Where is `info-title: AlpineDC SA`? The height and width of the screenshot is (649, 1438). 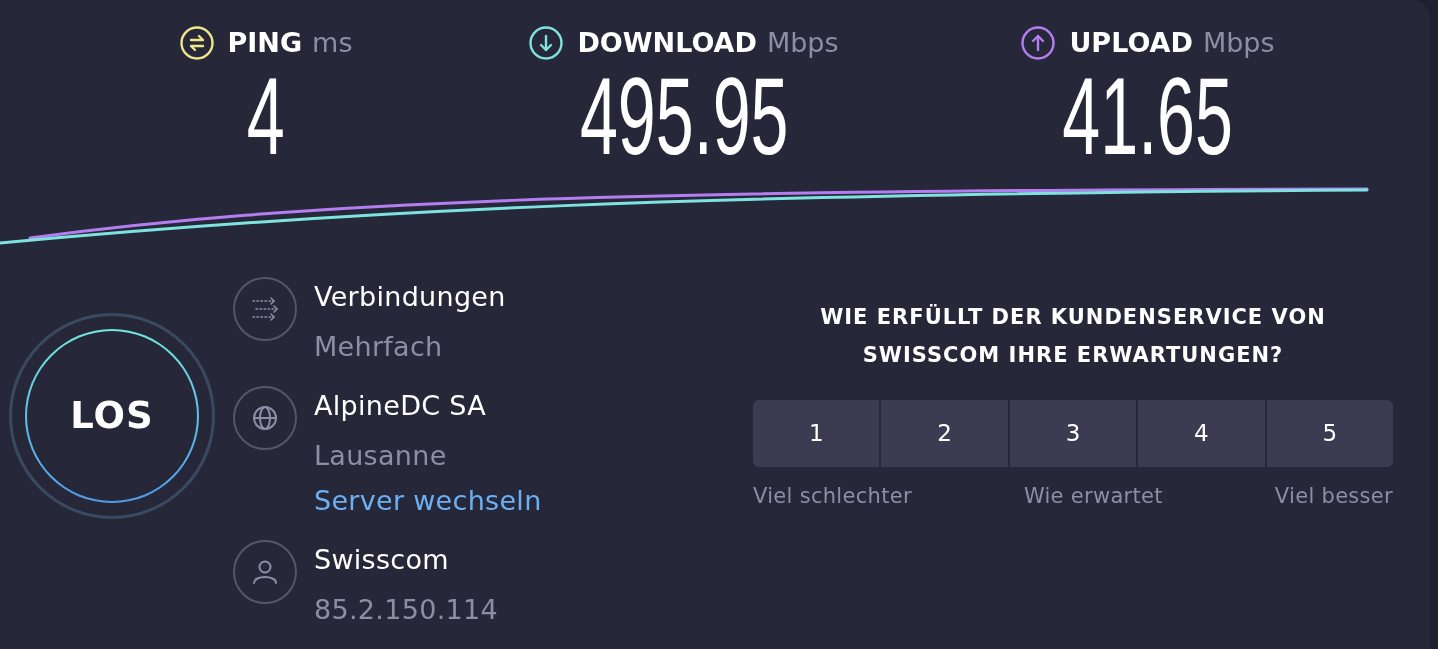 info-title: AlpineDC SA is located at coordinates (400, 406).